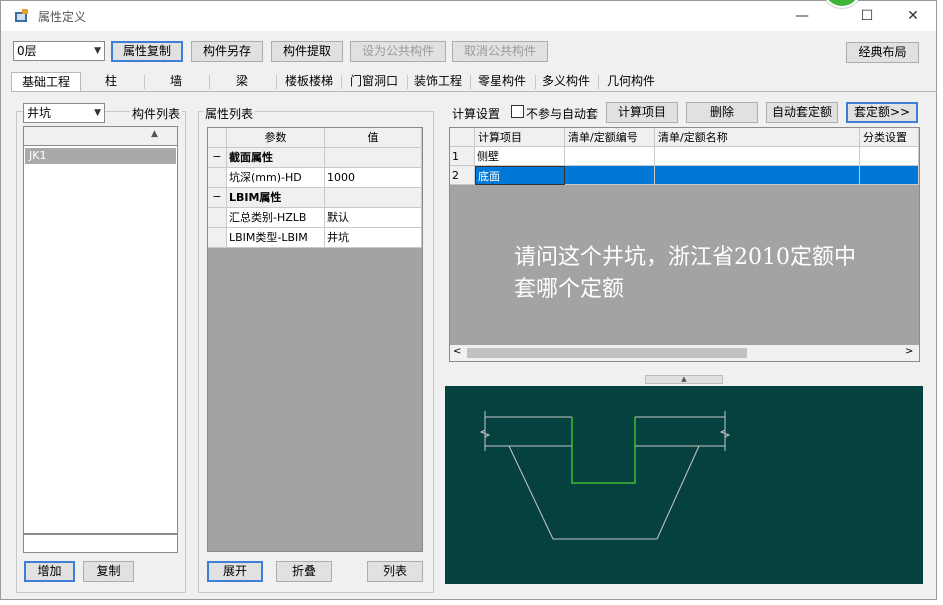  Describe the element at coordinates (22, 16) in the screenshot. I see `app-icon` at that location.